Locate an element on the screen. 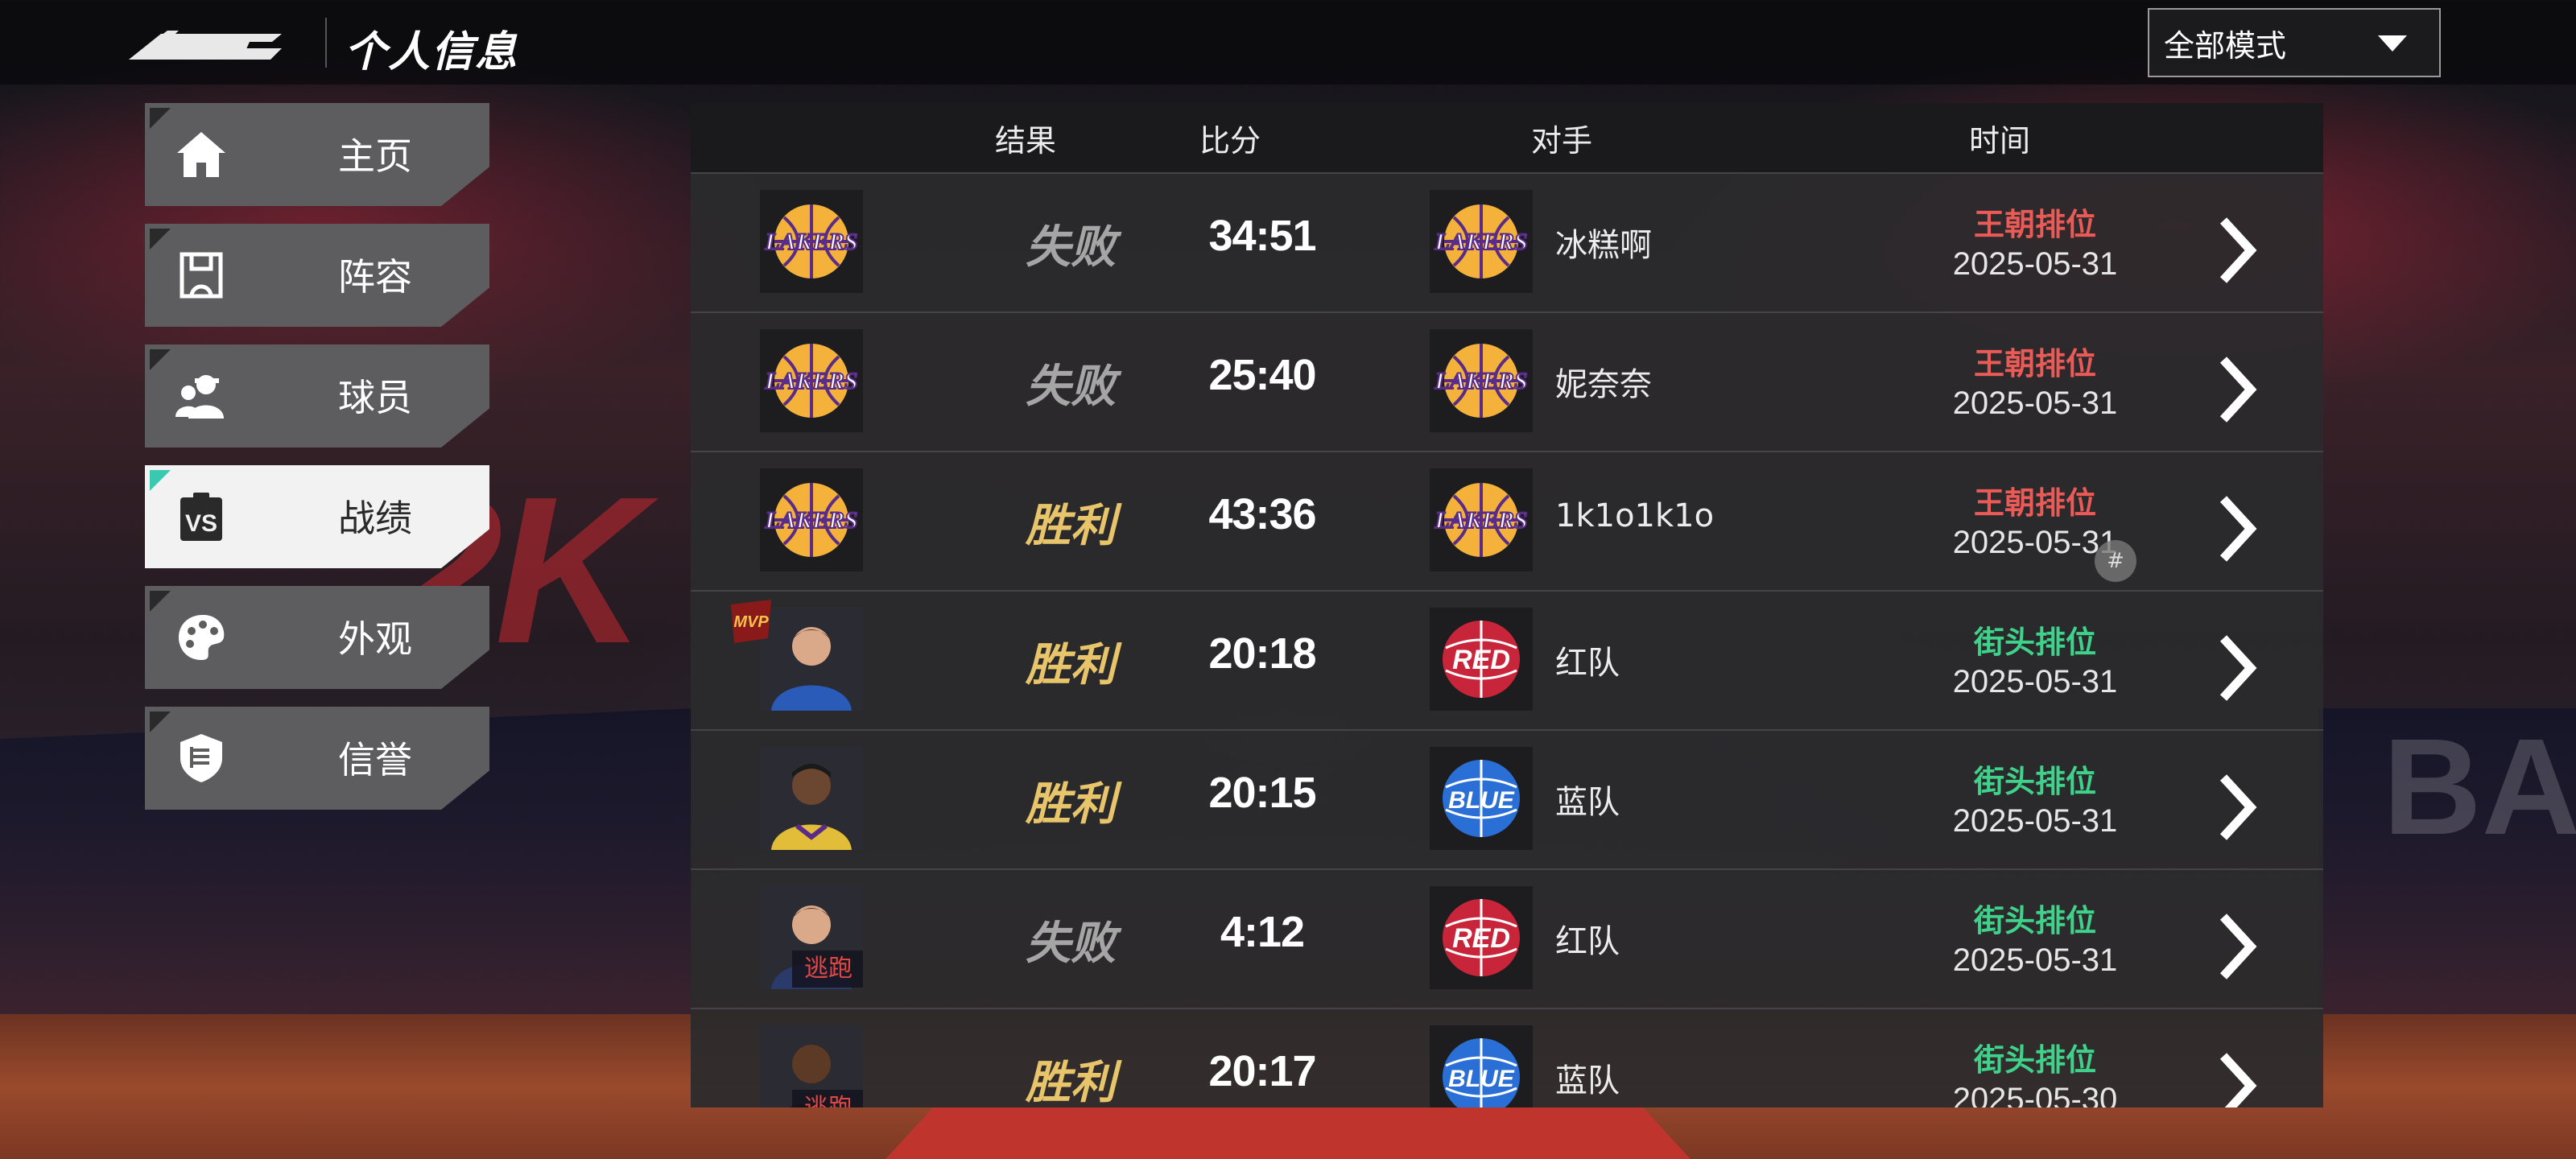 This screenshot has width=2576, height=1159. svg-text: VS is located at coordinates (201, 523).